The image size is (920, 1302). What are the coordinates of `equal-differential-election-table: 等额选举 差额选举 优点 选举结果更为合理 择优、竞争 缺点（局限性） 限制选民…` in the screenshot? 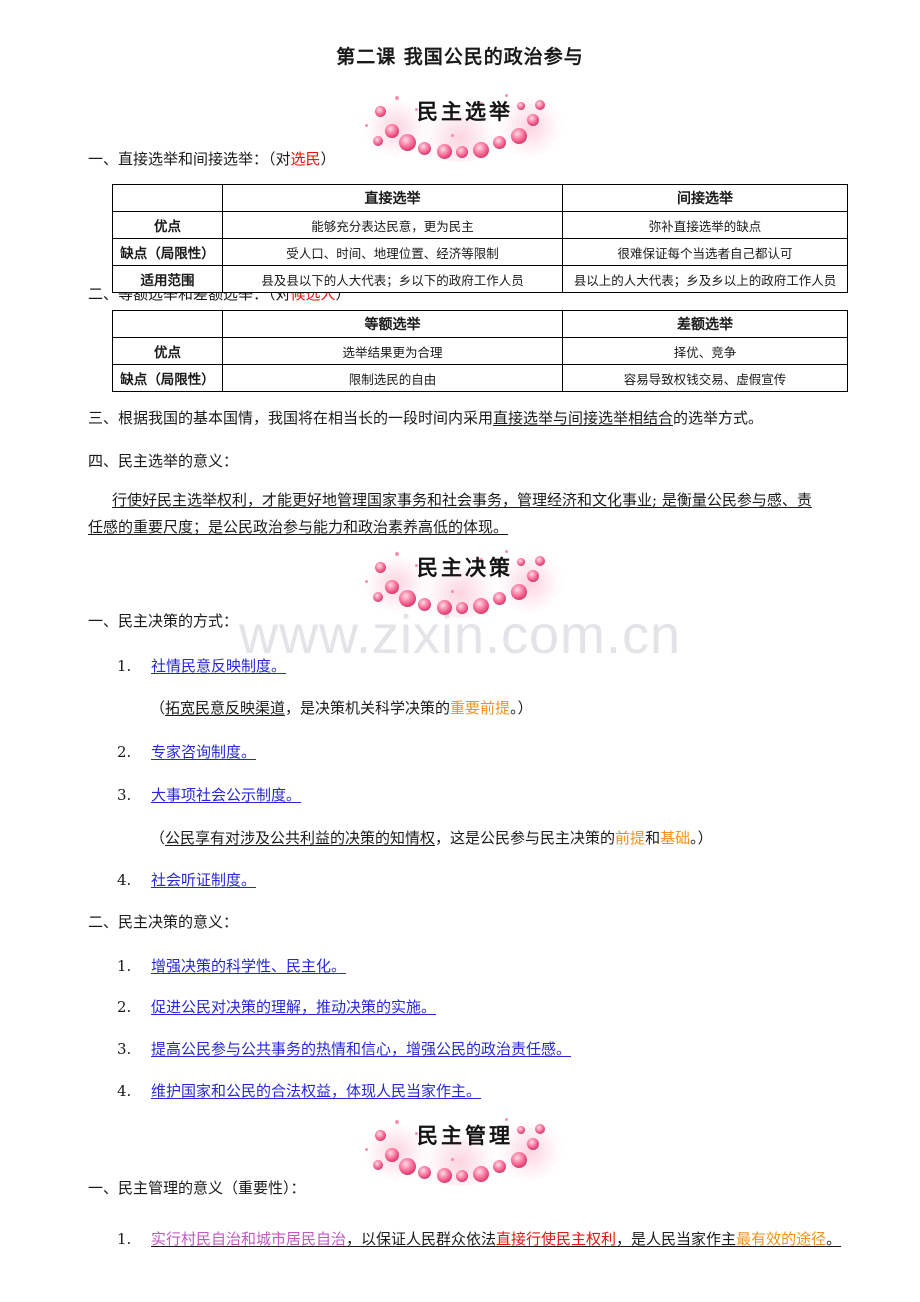 It's located at (480, 351).